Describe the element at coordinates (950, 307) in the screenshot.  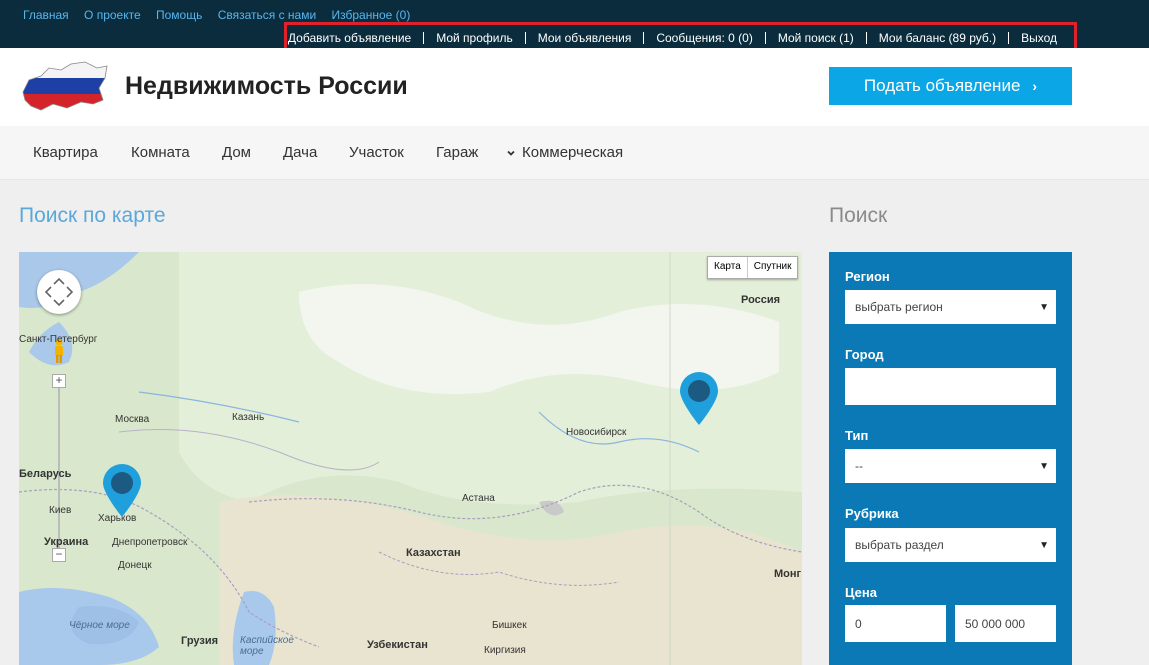
I see `region-select: выбрать регион ▼` at that location.